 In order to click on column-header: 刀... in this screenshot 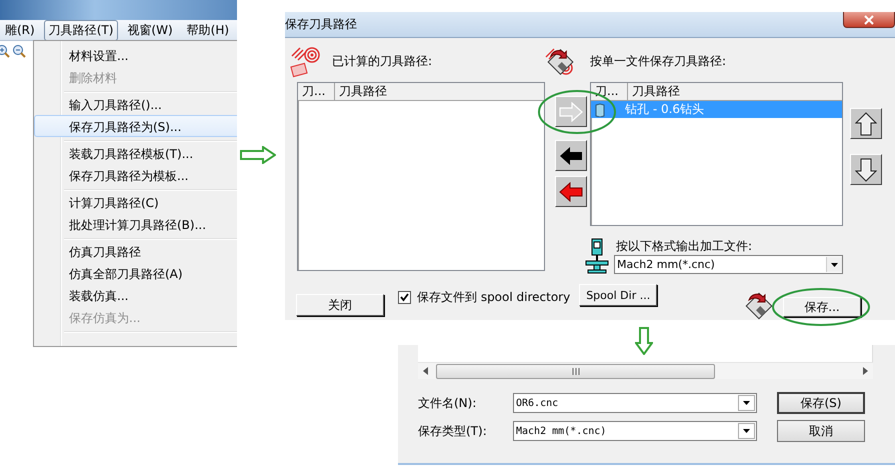, I will do `click(316, 91)`.